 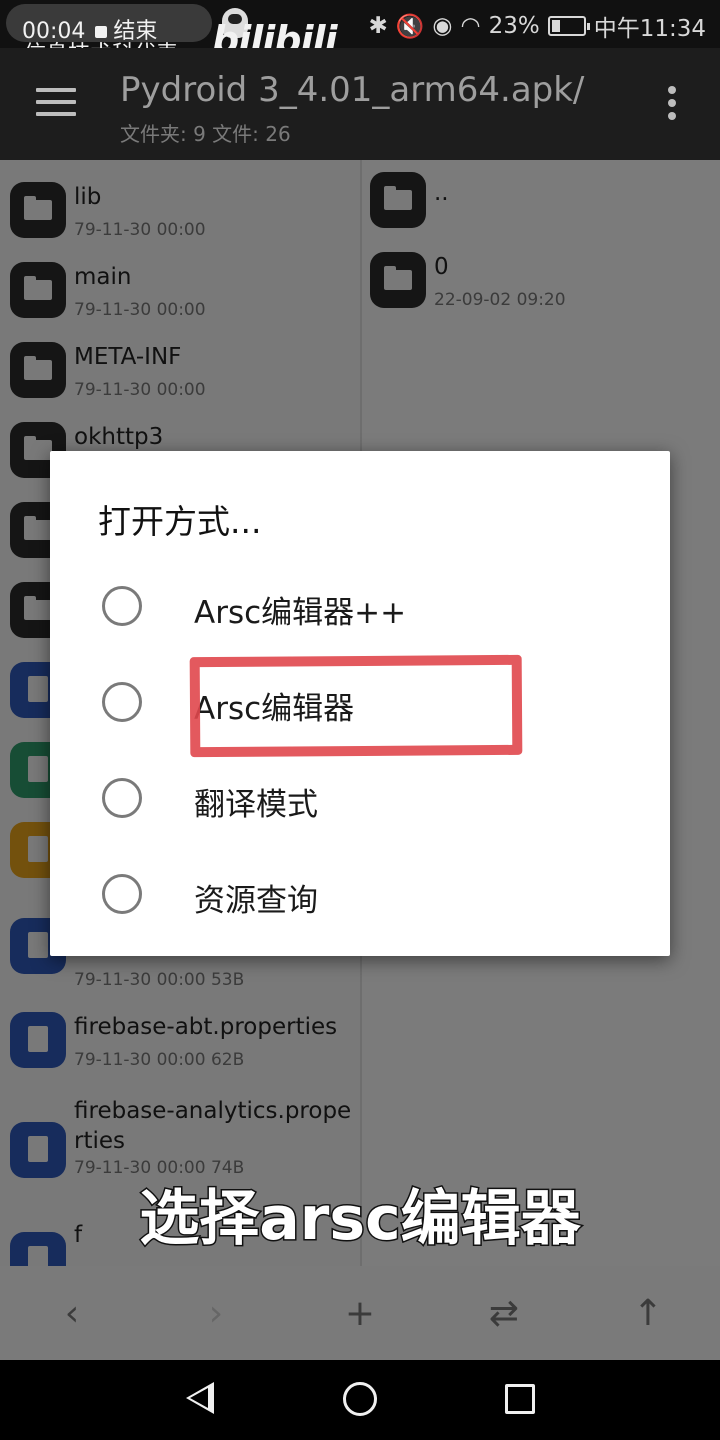 What do you see at coordinates (216, 1314) in the screenshot?
I see `forward-button: ›` at bounding box center [216, 1314].